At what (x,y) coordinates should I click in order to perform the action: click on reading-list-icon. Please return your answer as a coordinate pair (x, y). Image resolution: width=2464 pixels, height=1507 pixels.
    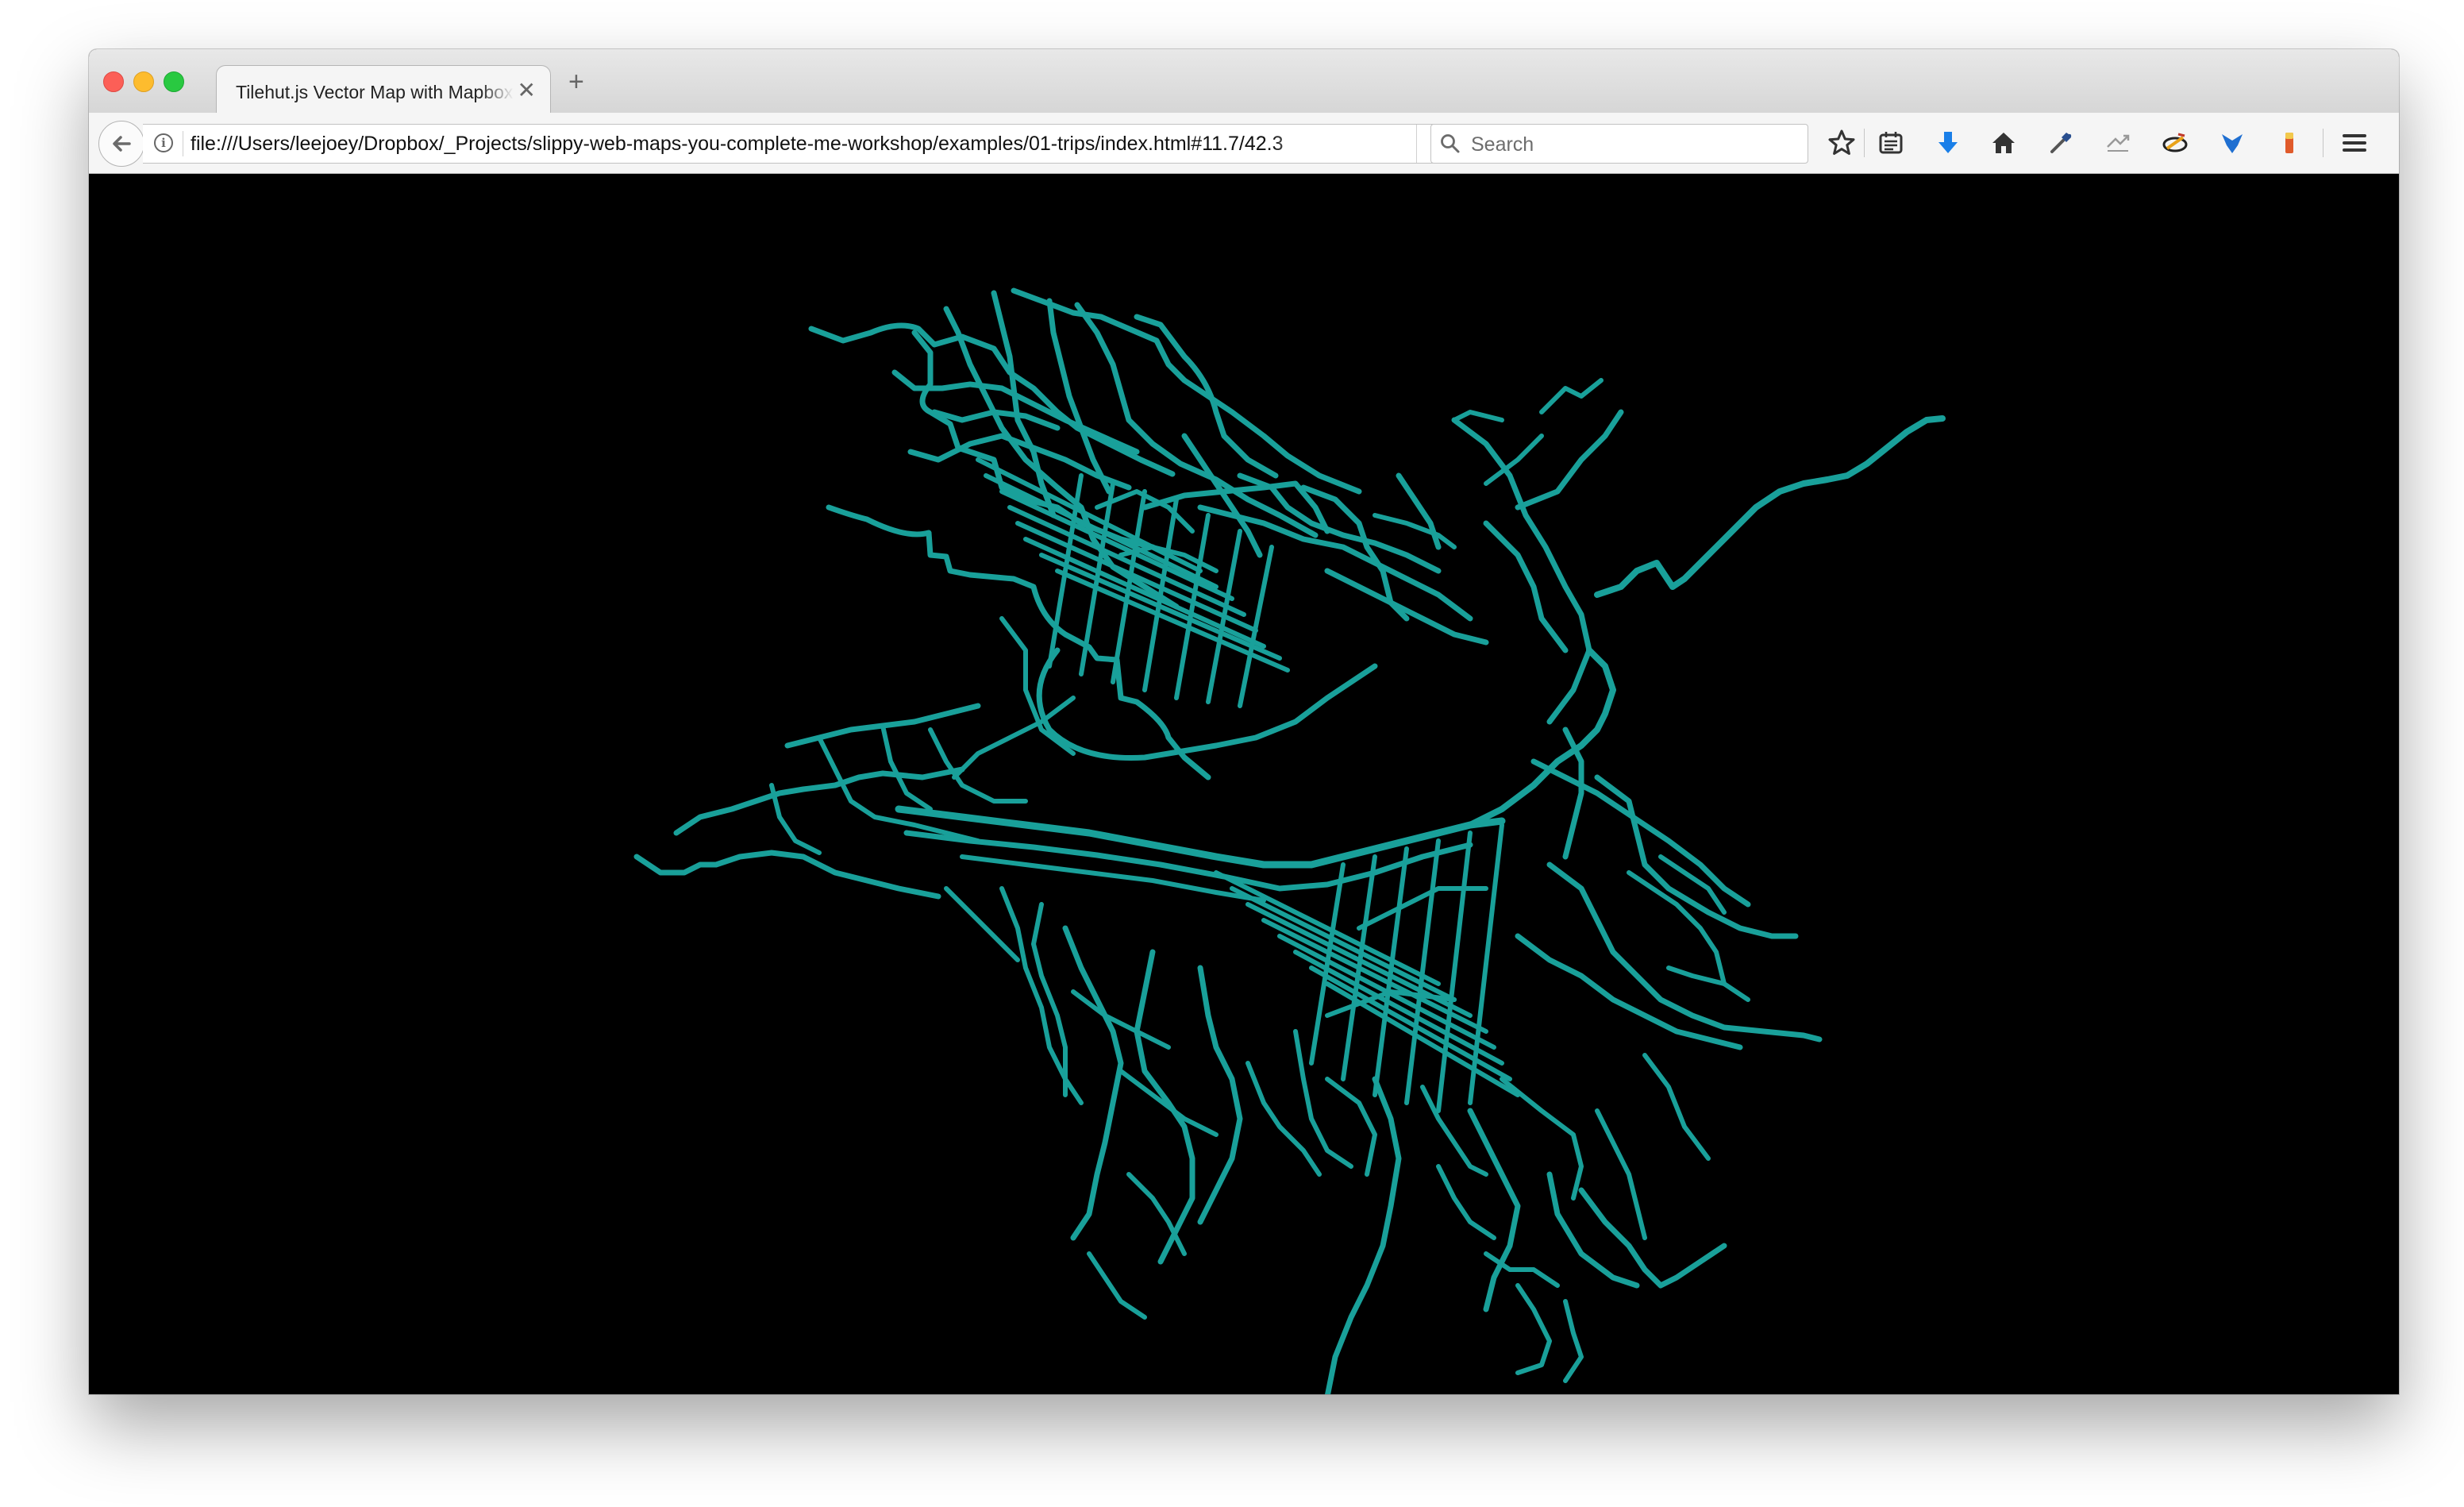
    Looking at the image, I should click on (1891, 143).